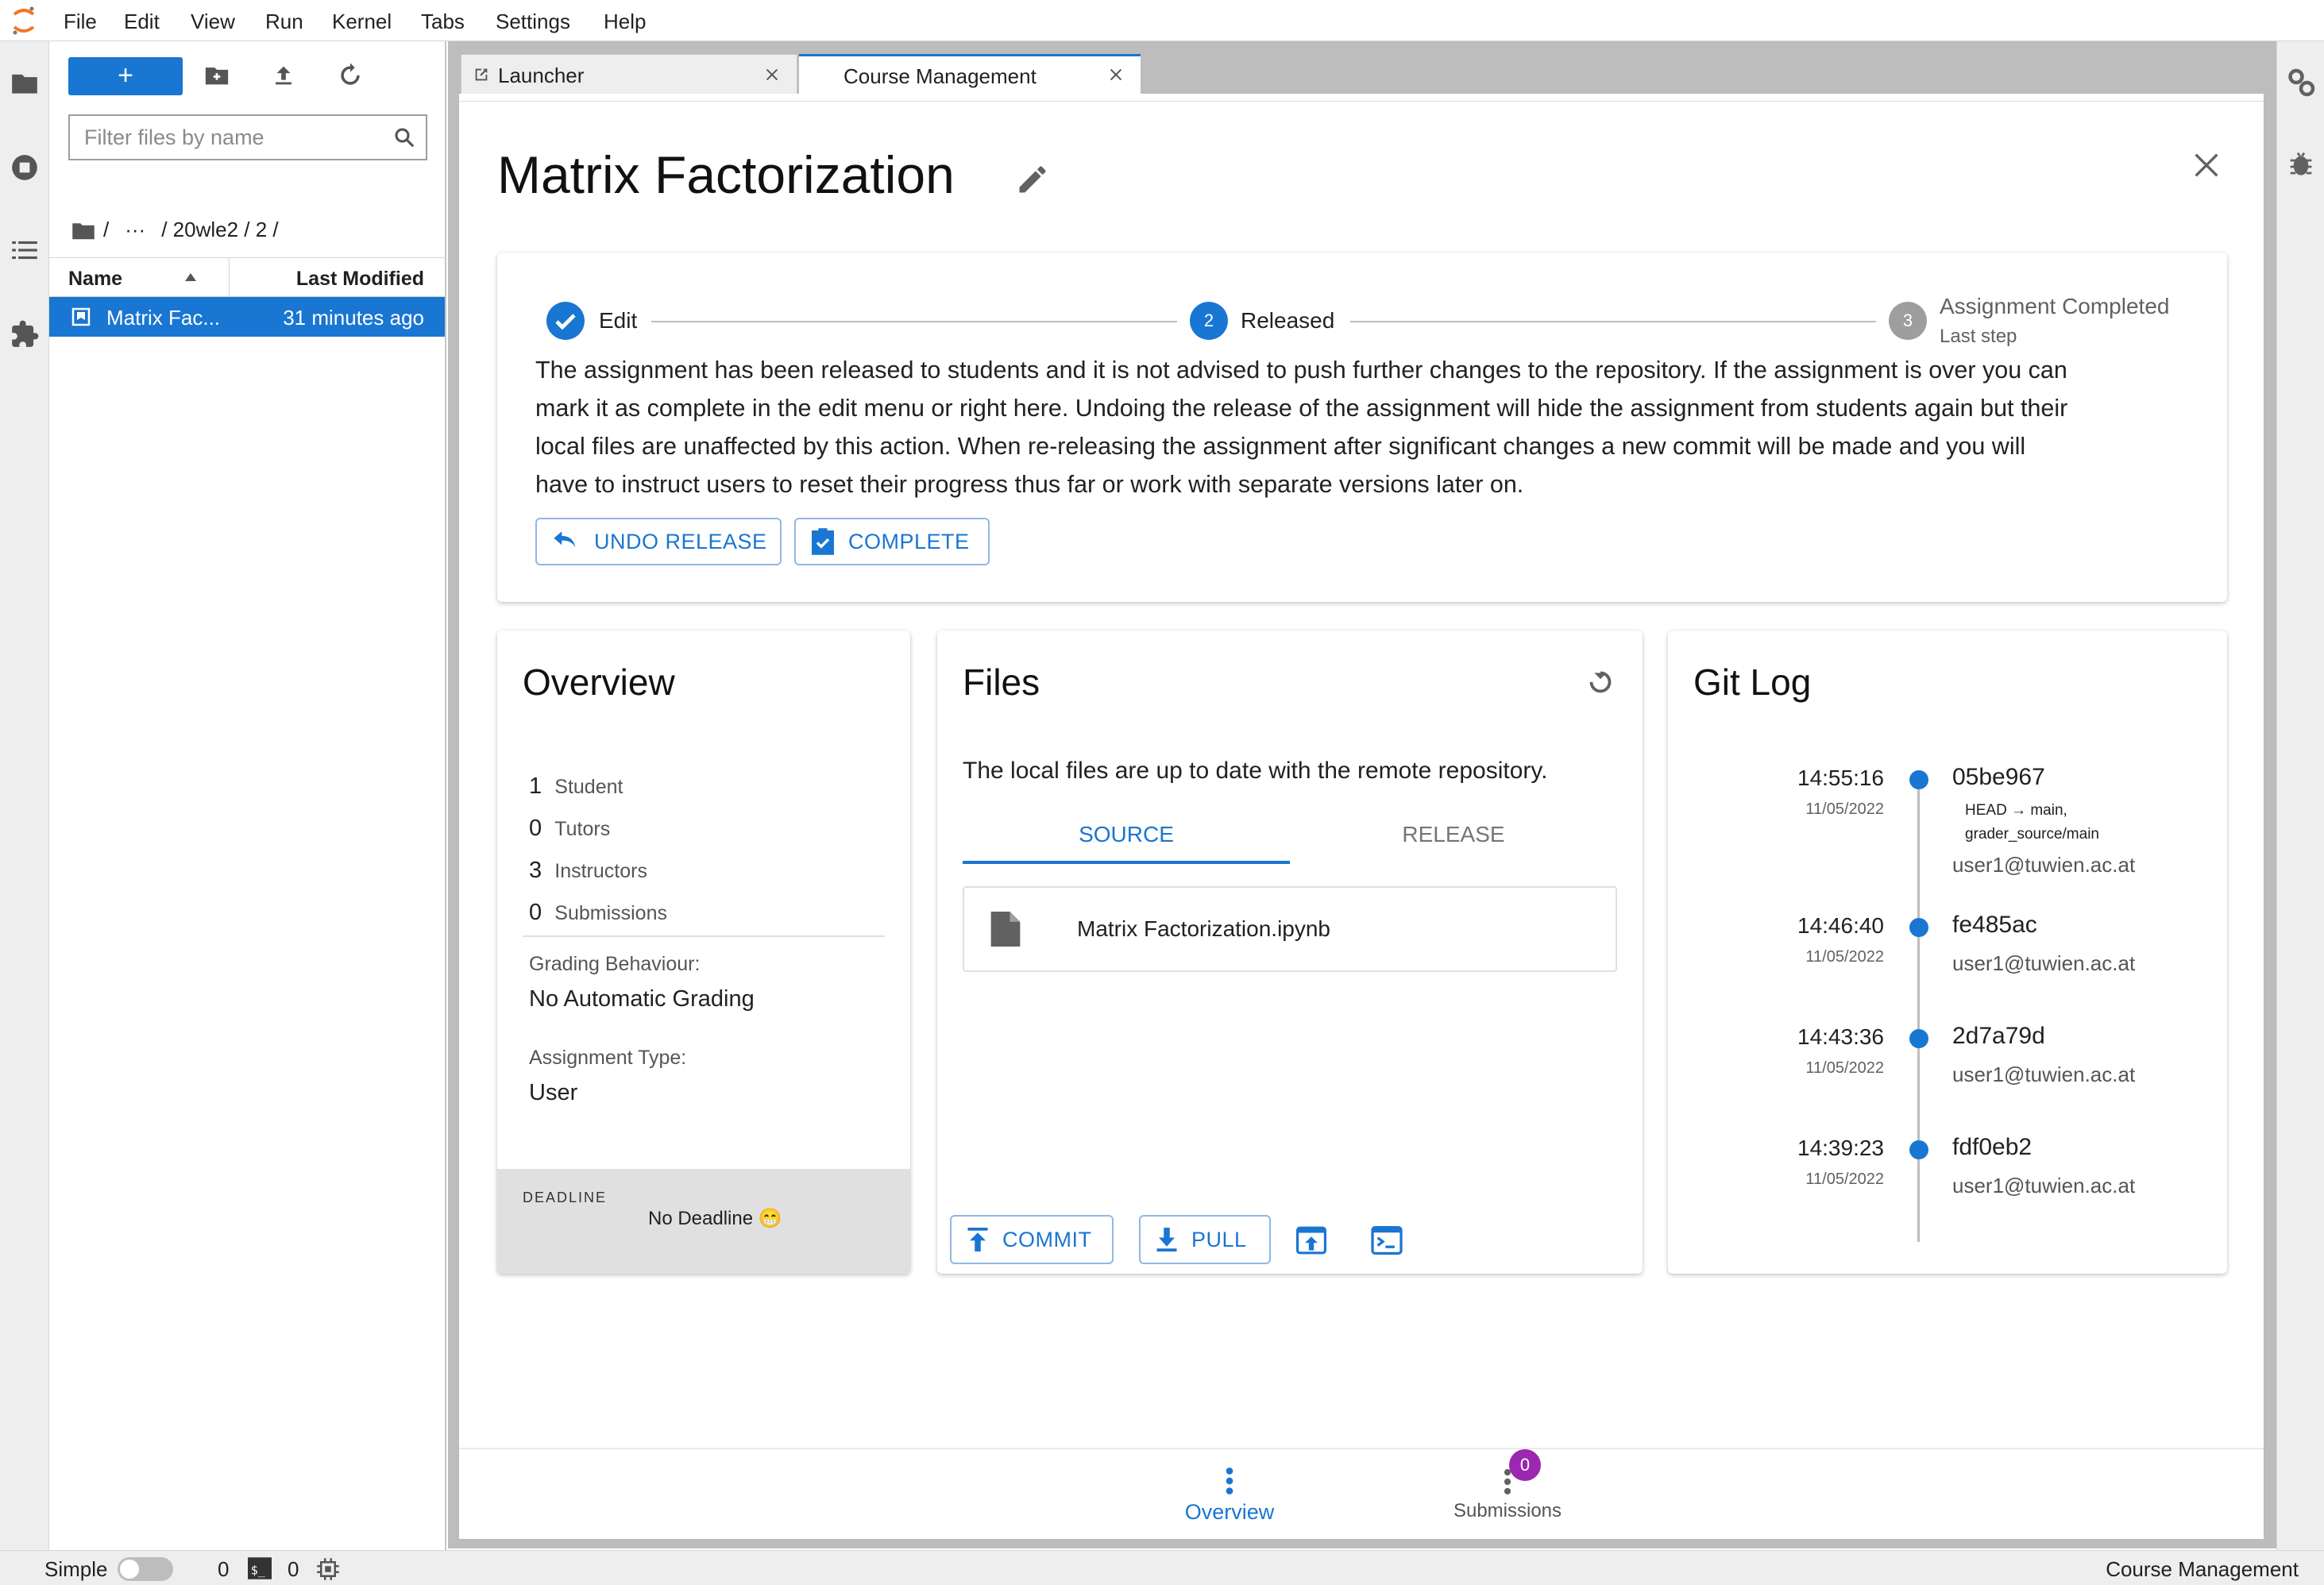 This screenshot has width=2324, height=1585. I want to click on tab-launcher: Launcher, so click(629, 74).